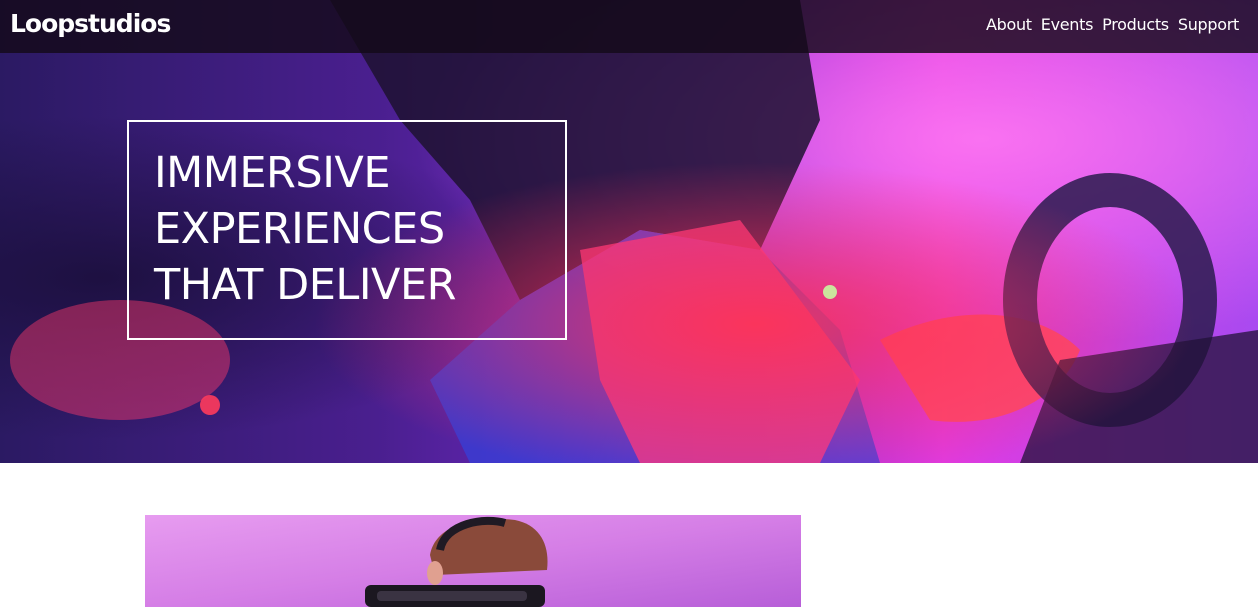 Image resolution: width=1258 pixels, height=607 pixels. I want to click on hero-headline-line-2: EXPERIENCES, so click(299, 229).